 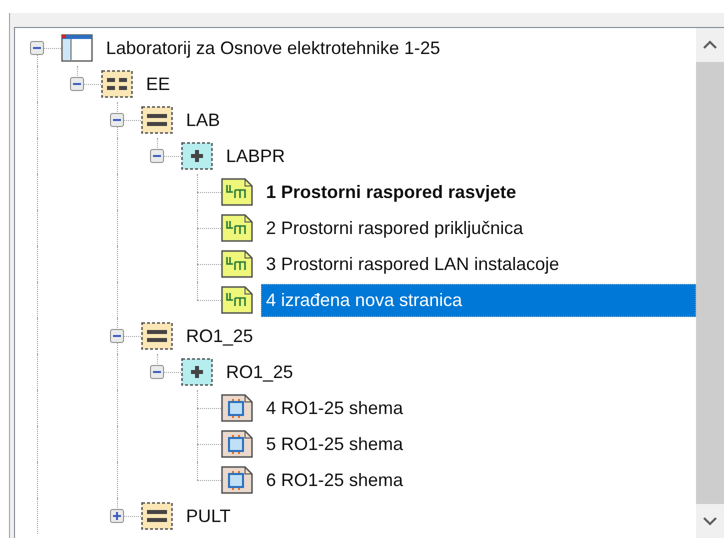 What do you see at coordinates (117, 84) in the screenshot?
I see `grid-folder-icon` at bounding box center [117, 84].